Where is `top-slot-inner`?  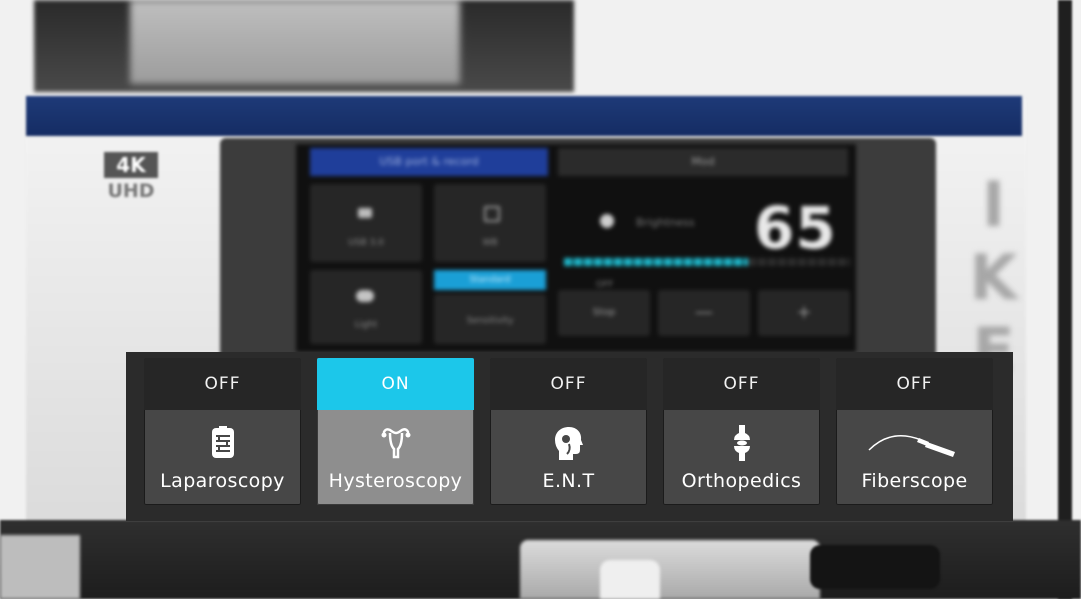
top-slot-inner is located at coordinates (295, 42).